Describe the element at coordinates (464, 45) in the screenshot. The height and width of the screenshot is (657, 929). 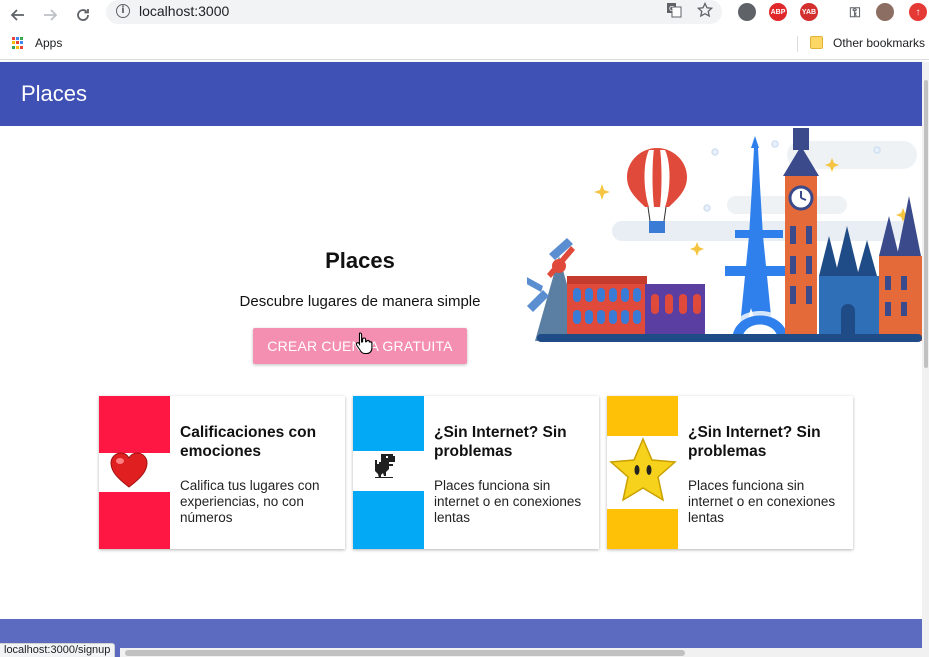
I see `bookmarks-bar: Apps Other bookmarks` at that location.